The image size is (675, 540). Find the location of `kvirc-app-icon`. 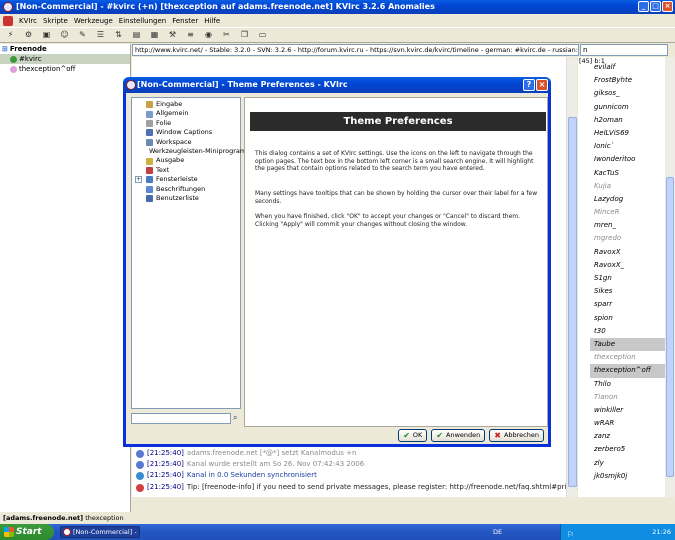

kvirc-app-icon is located at coordinates (8, 7).